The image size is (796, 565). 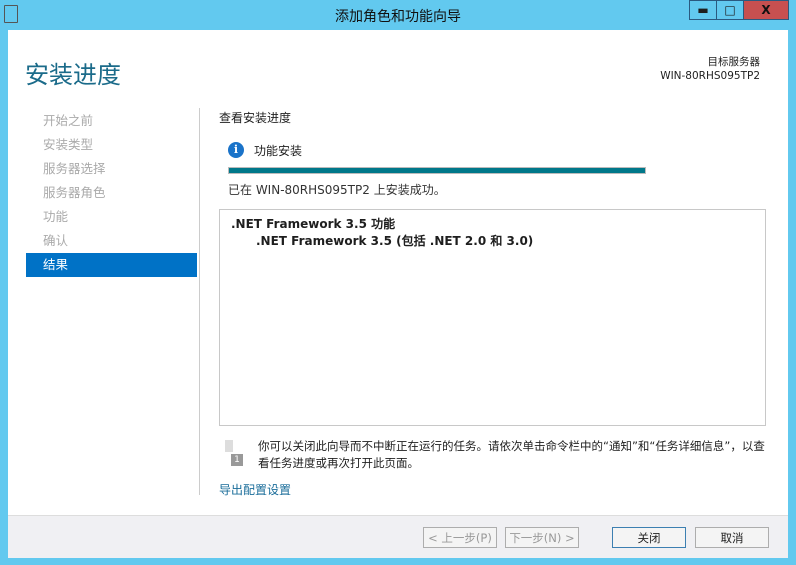 I want to click on divider, so click(x=199, y=301).